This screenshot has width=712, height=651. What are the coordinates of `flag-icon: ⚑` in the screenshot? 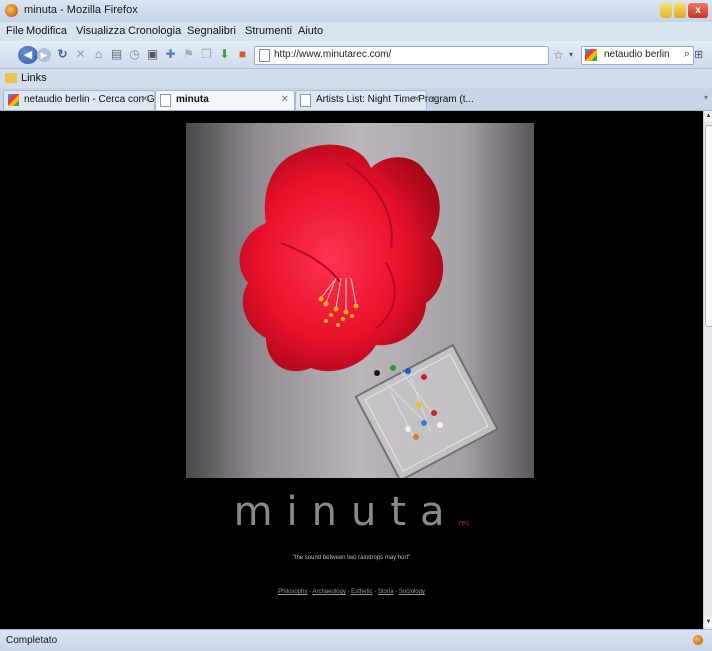 It's located at (188, 54).